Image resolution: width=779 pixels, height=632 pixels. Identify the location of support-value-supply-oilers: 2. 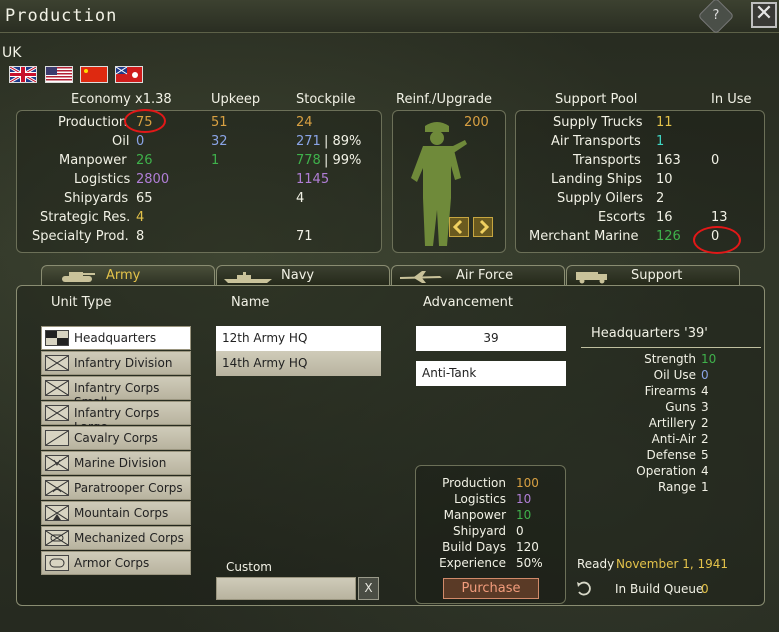
(660, 198).